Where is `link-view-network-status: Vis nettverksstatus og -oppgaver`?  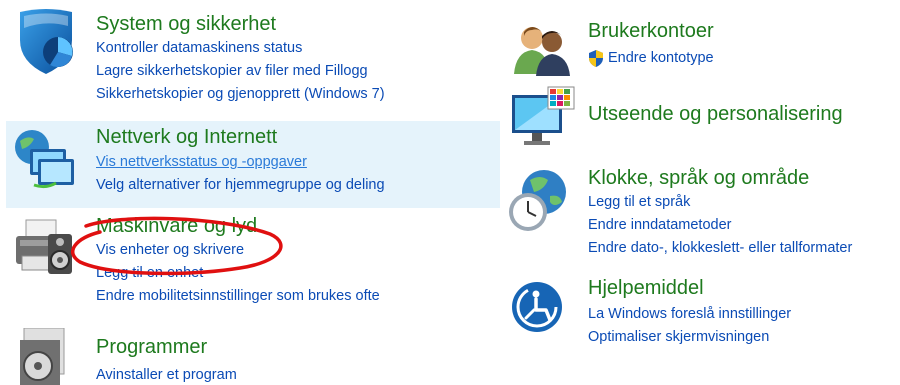
link-view-network-status: Vis nettverksstatus og -oppgaver is located at coordinates (240, 162).